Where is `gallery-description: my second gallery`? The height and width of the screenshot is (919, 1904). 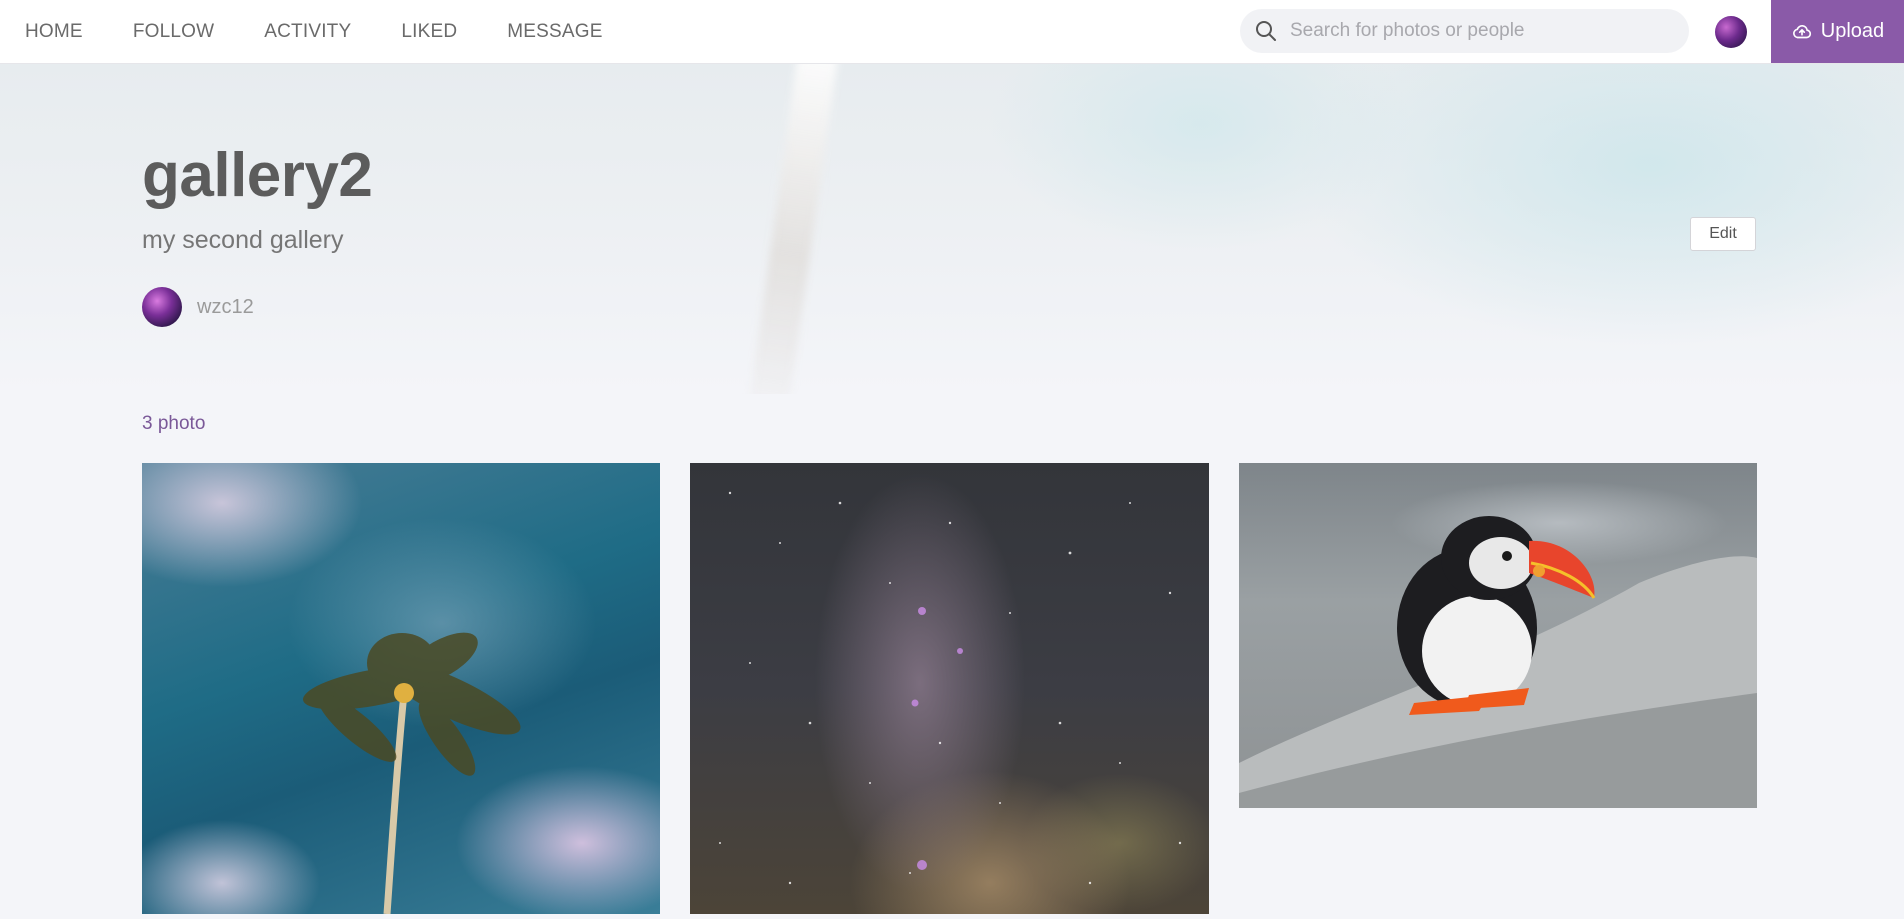
gallery-description: my second gallery is located at coordinates (243, 240).